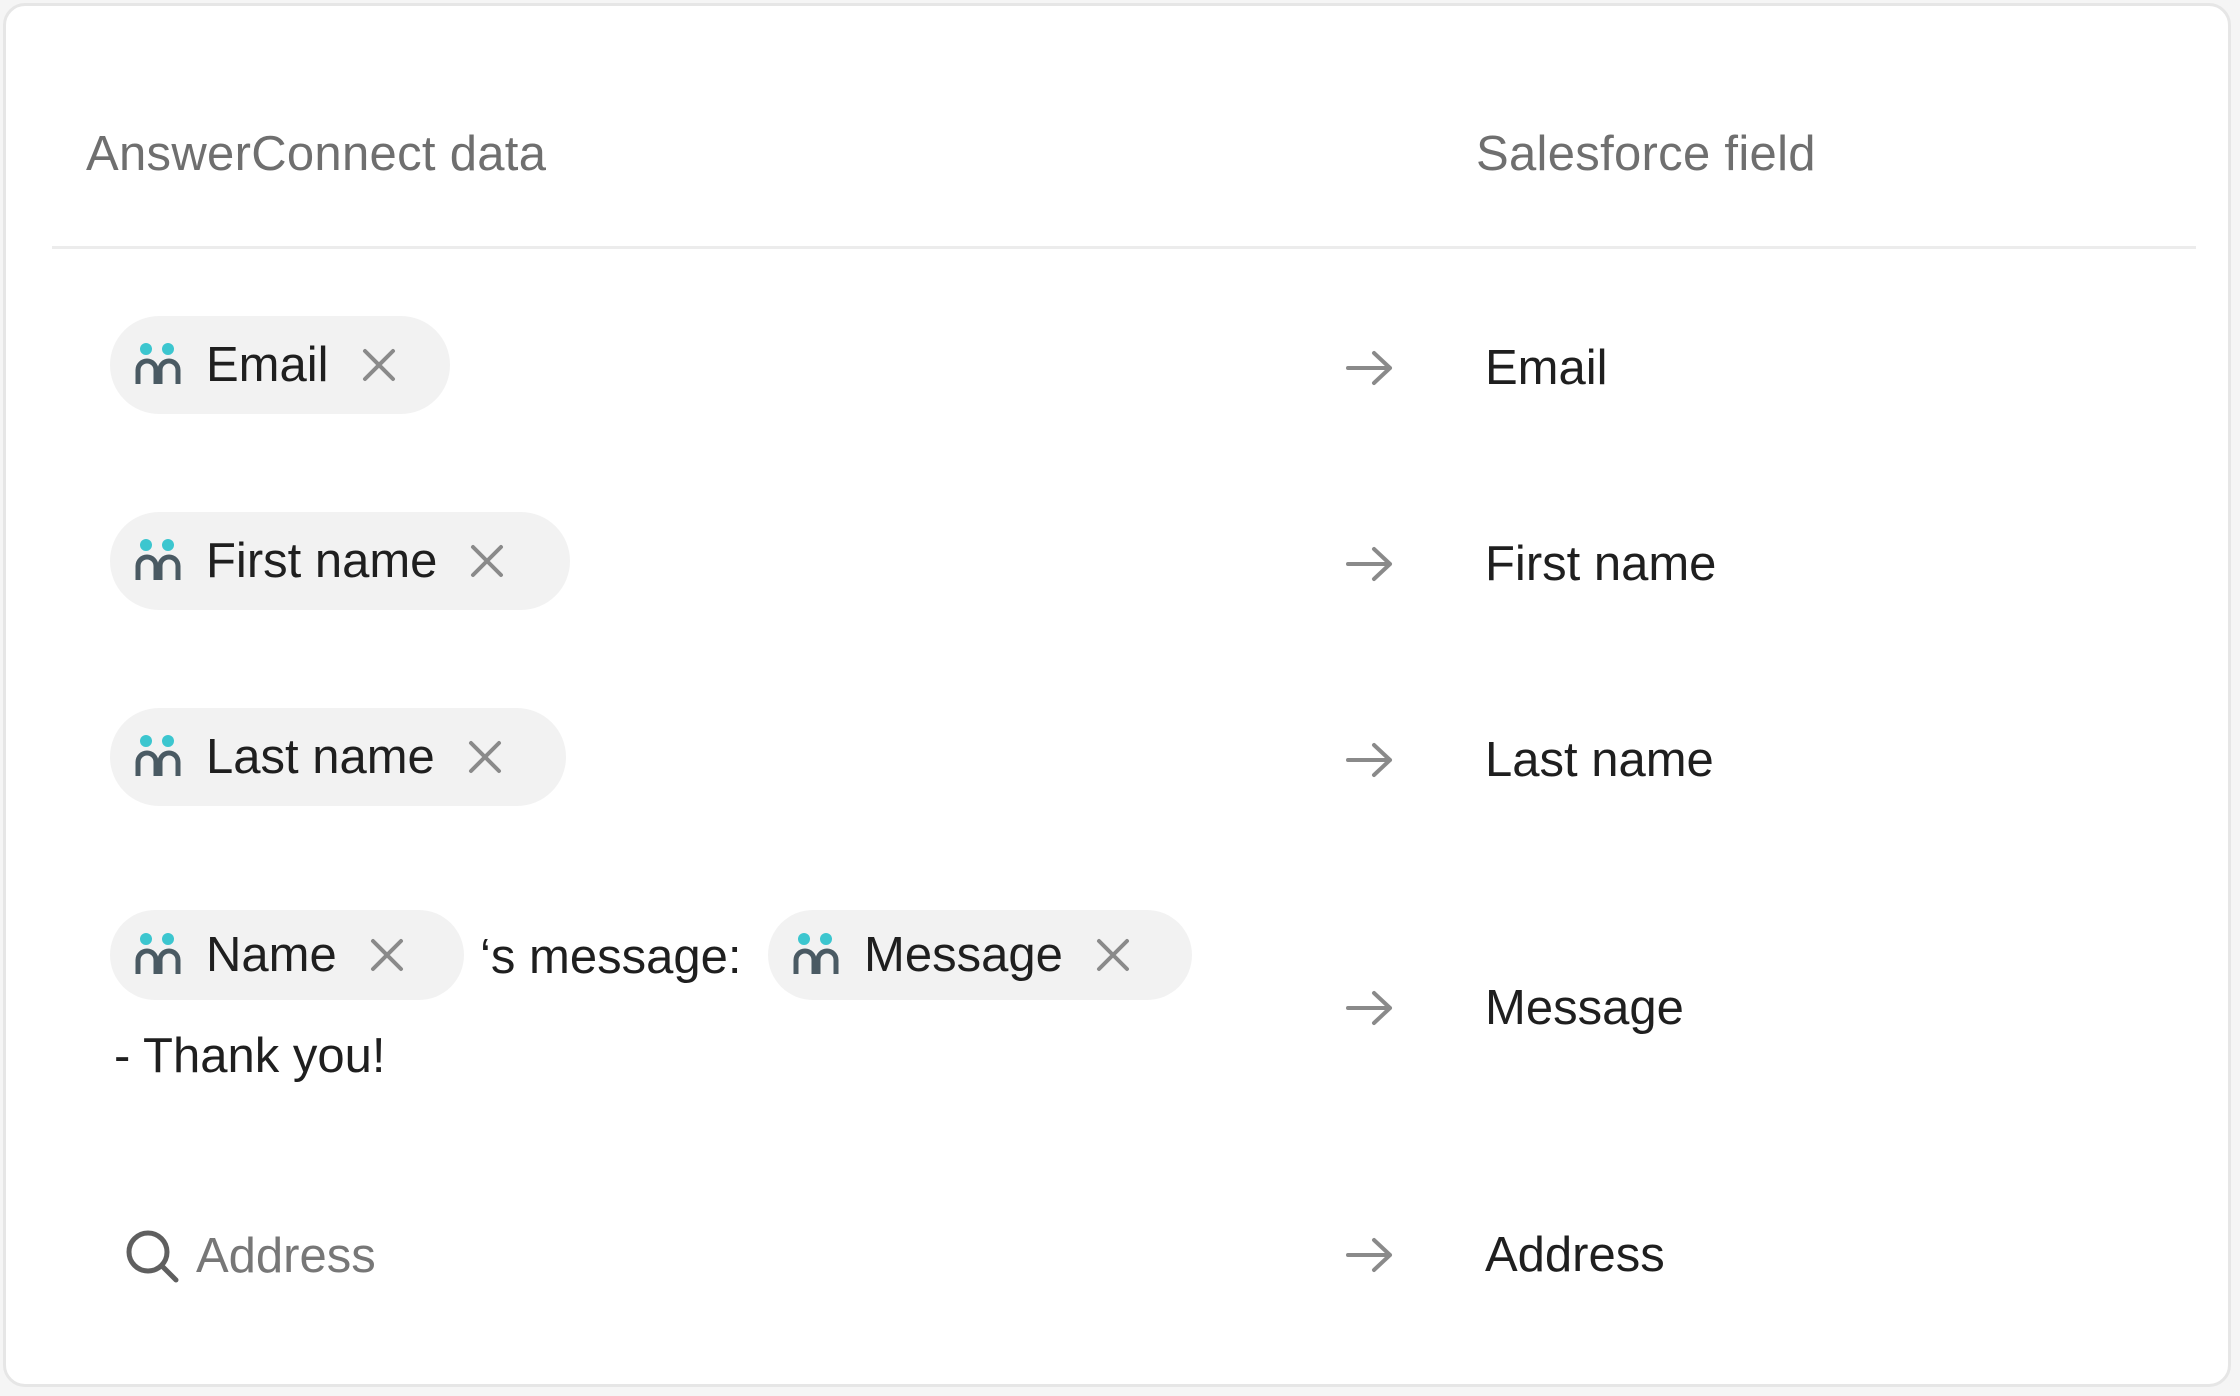 This screenshot has width=2240, height=1396. Describe the element at coordinates (250, 1056) in the screenshot. I see `suffix-text: - Thank you!` at that location.